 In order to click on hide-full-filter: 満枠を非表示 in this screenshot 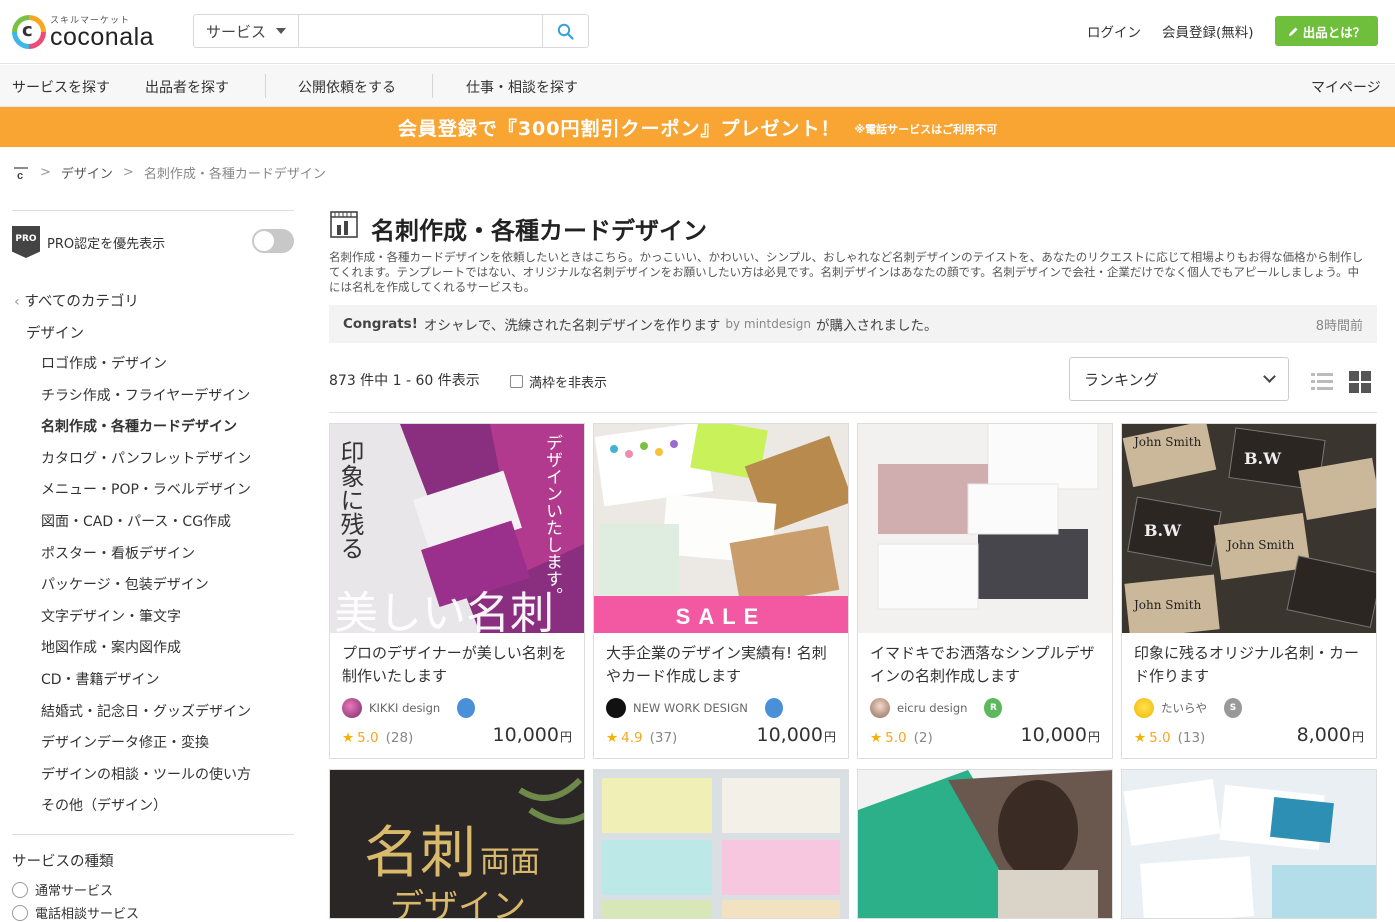, I will do `click(558, 381)`.